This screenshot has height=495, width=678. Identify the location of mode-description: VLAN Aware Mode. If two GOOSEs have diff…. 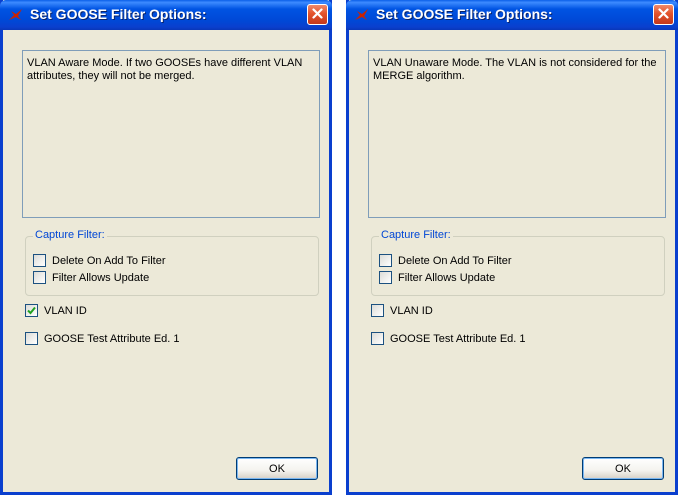
(171, 134).